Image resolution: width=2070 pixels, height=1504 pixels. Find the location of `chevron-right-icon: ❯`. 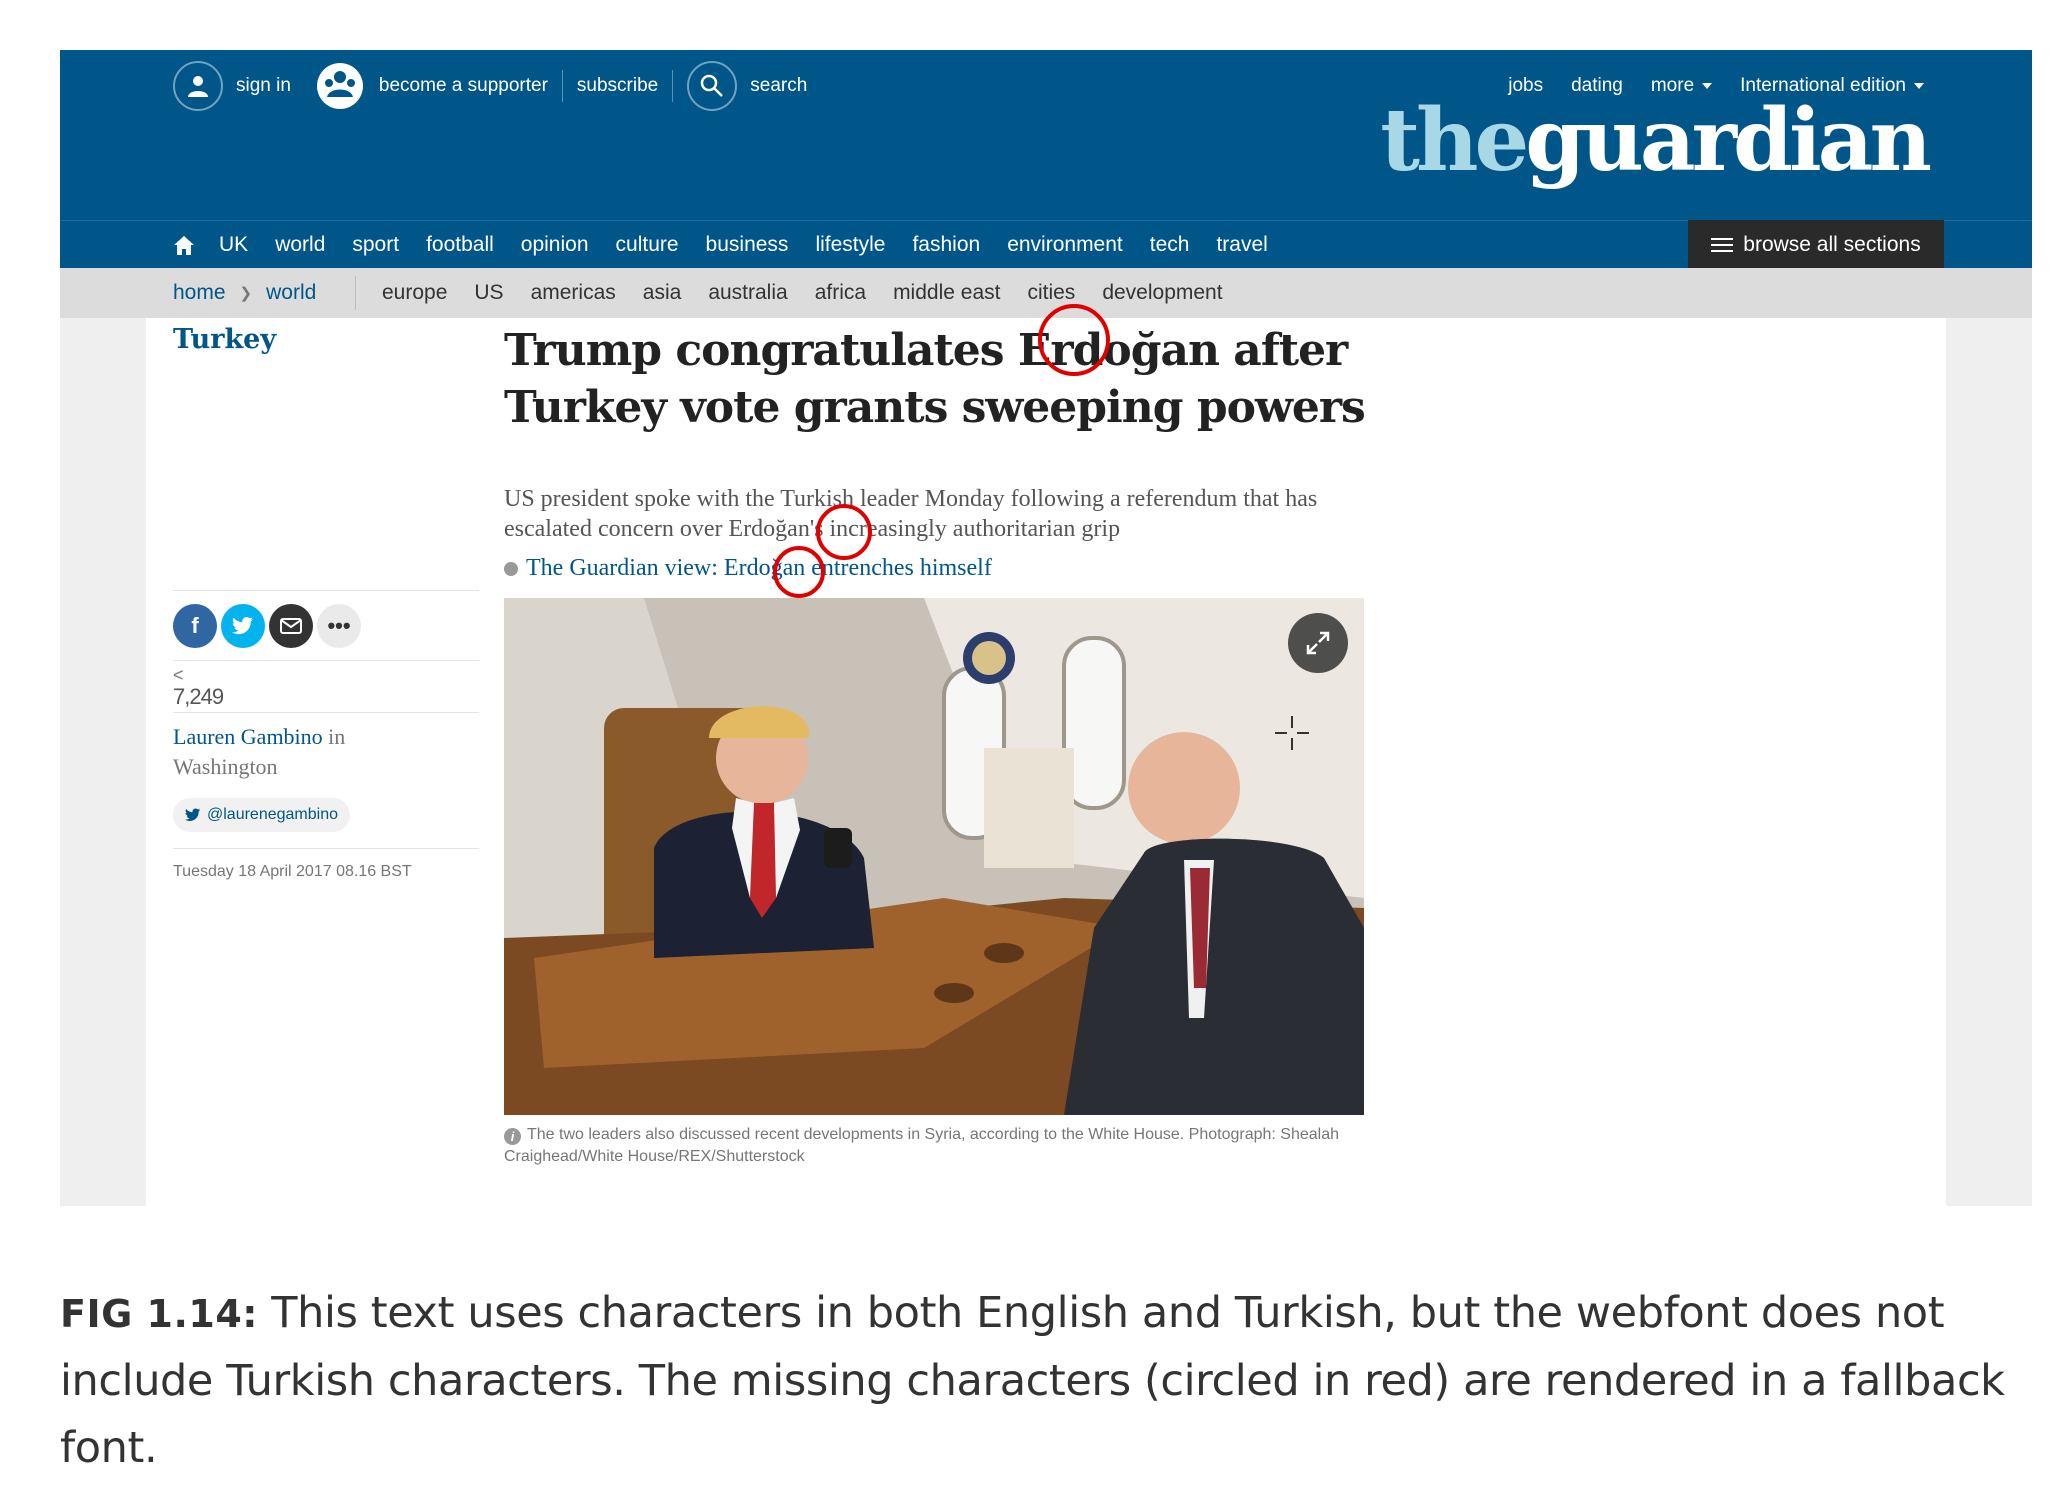

chevron-right-icon: ❯ is located at coordinates (246, 293).